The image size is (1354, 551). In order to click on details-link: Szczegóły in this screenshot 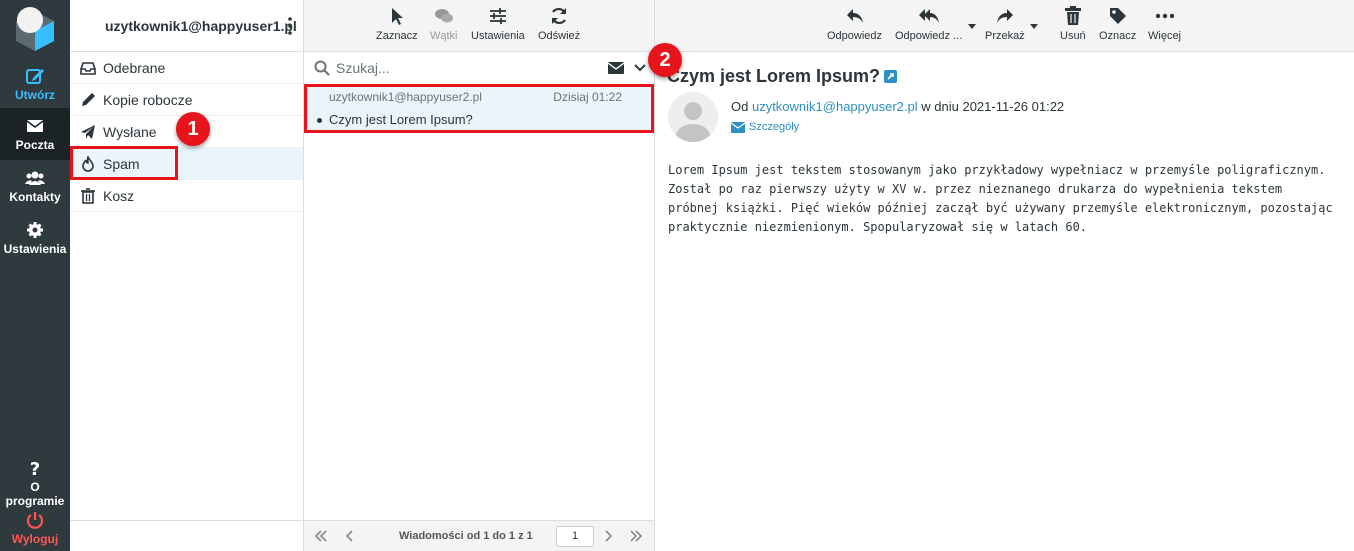, I will do `click(765, 127)`.